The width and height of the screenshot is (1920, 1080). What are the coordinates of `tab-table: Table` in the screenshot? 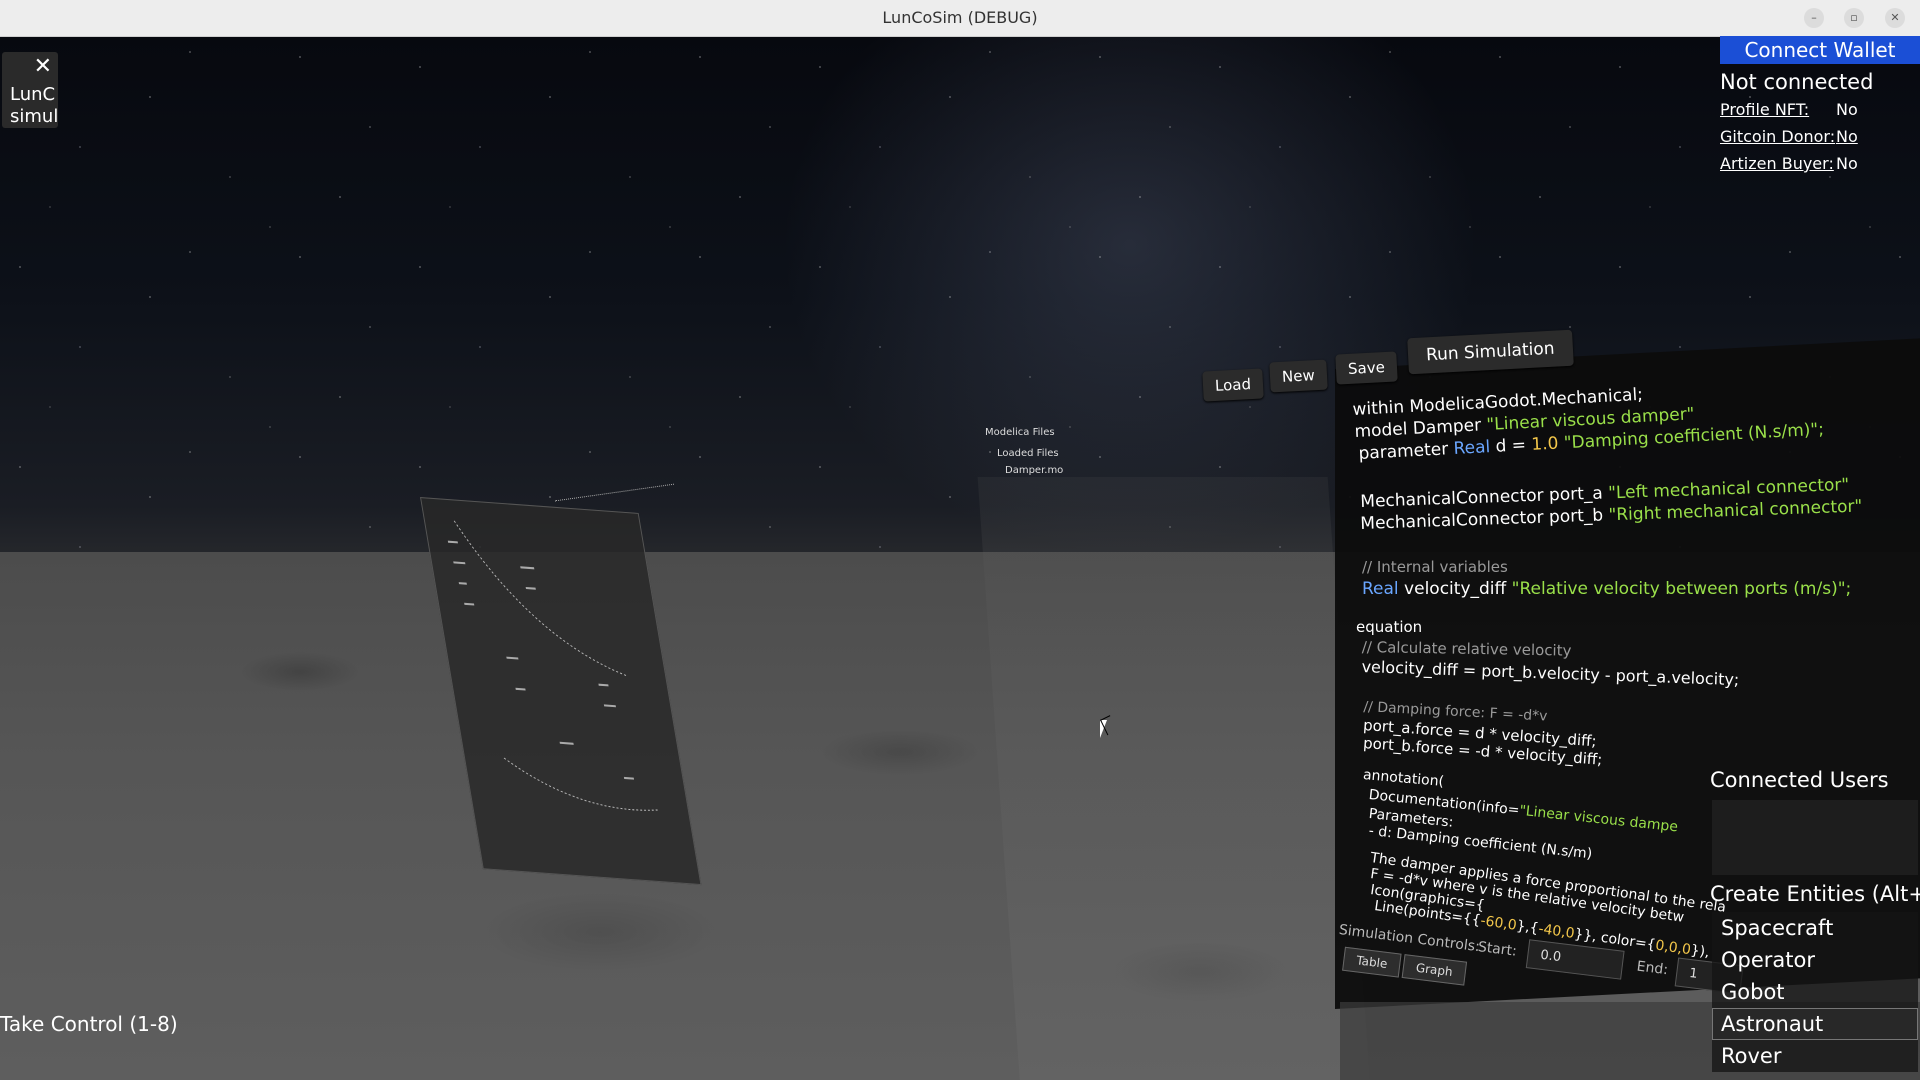 It's located at (1372, 962).